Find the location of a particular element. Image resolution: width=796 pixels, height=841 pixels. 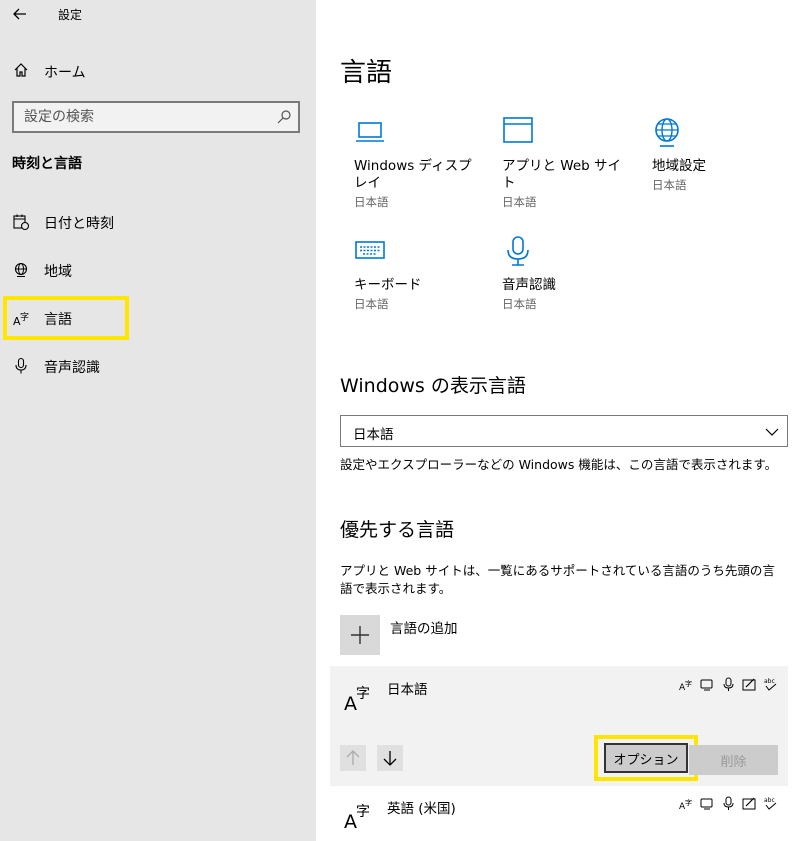

back-arrow-icon is located at coordinates (19, 14).